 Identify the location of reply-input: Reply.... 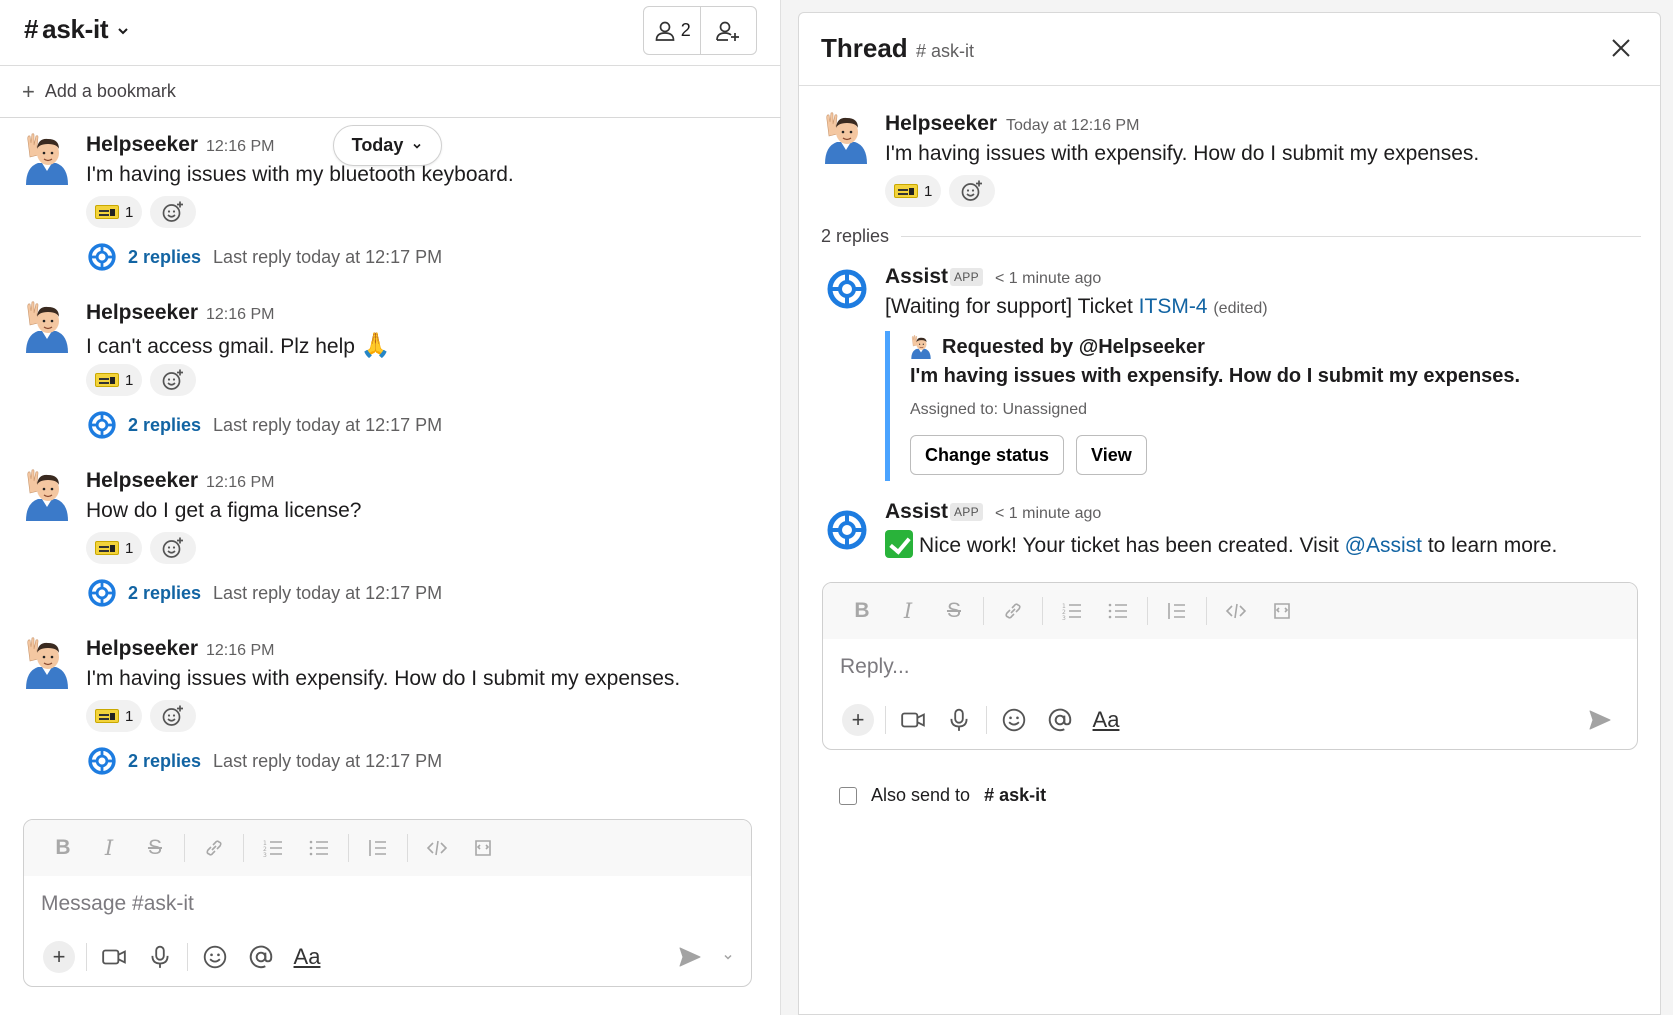
(1230, 667).